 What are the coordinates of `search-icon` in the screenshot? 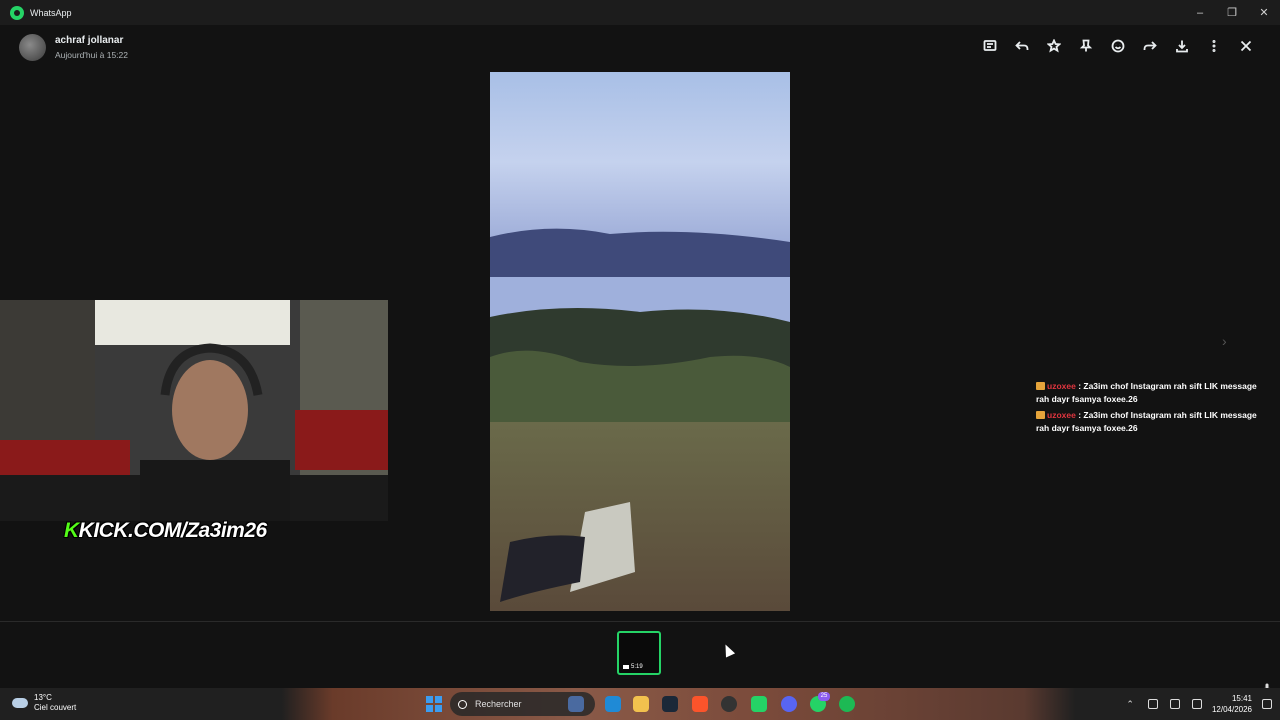 It's located at (462, 704).